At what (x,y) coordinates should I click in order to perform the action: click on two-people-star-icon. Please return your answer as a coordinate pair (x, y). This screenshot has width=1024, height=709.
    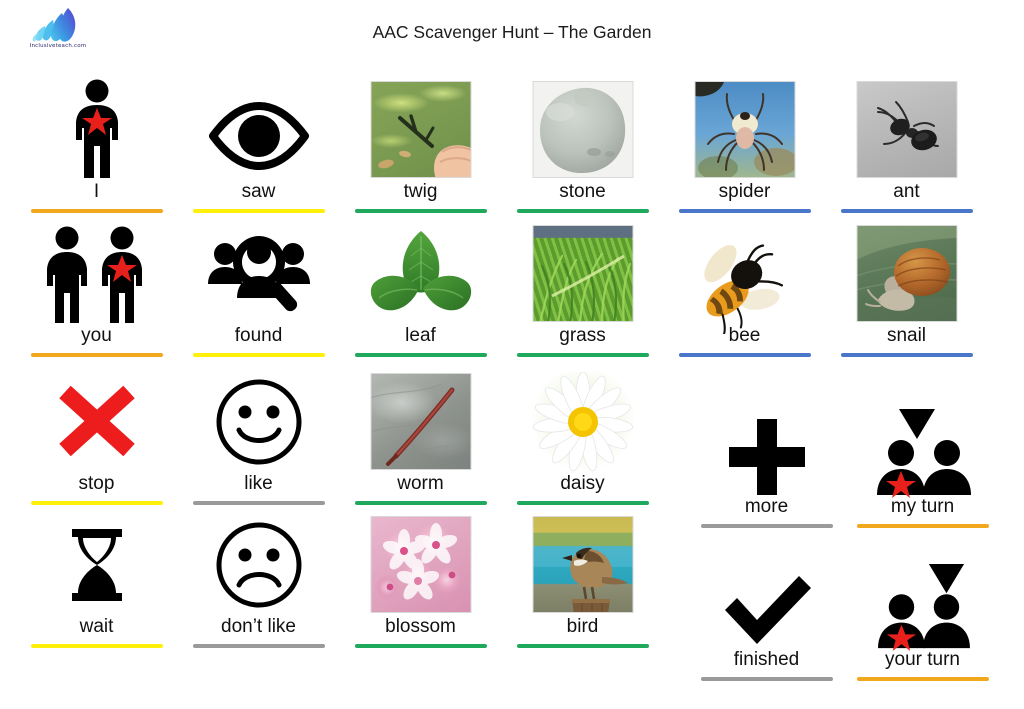
    Looking at the image, I should click on (94, 274).